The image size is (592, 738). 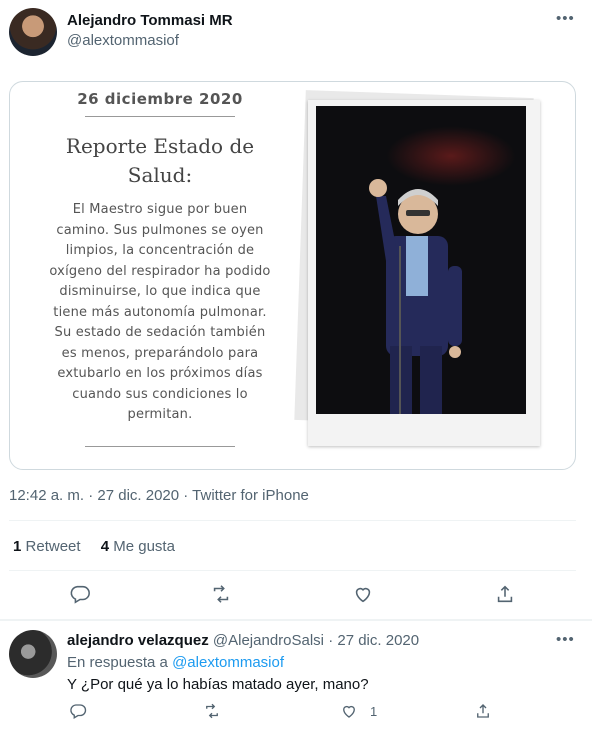 I want to click on document-title: Reporte Estado de Salud:, so click(x=160, y=161).